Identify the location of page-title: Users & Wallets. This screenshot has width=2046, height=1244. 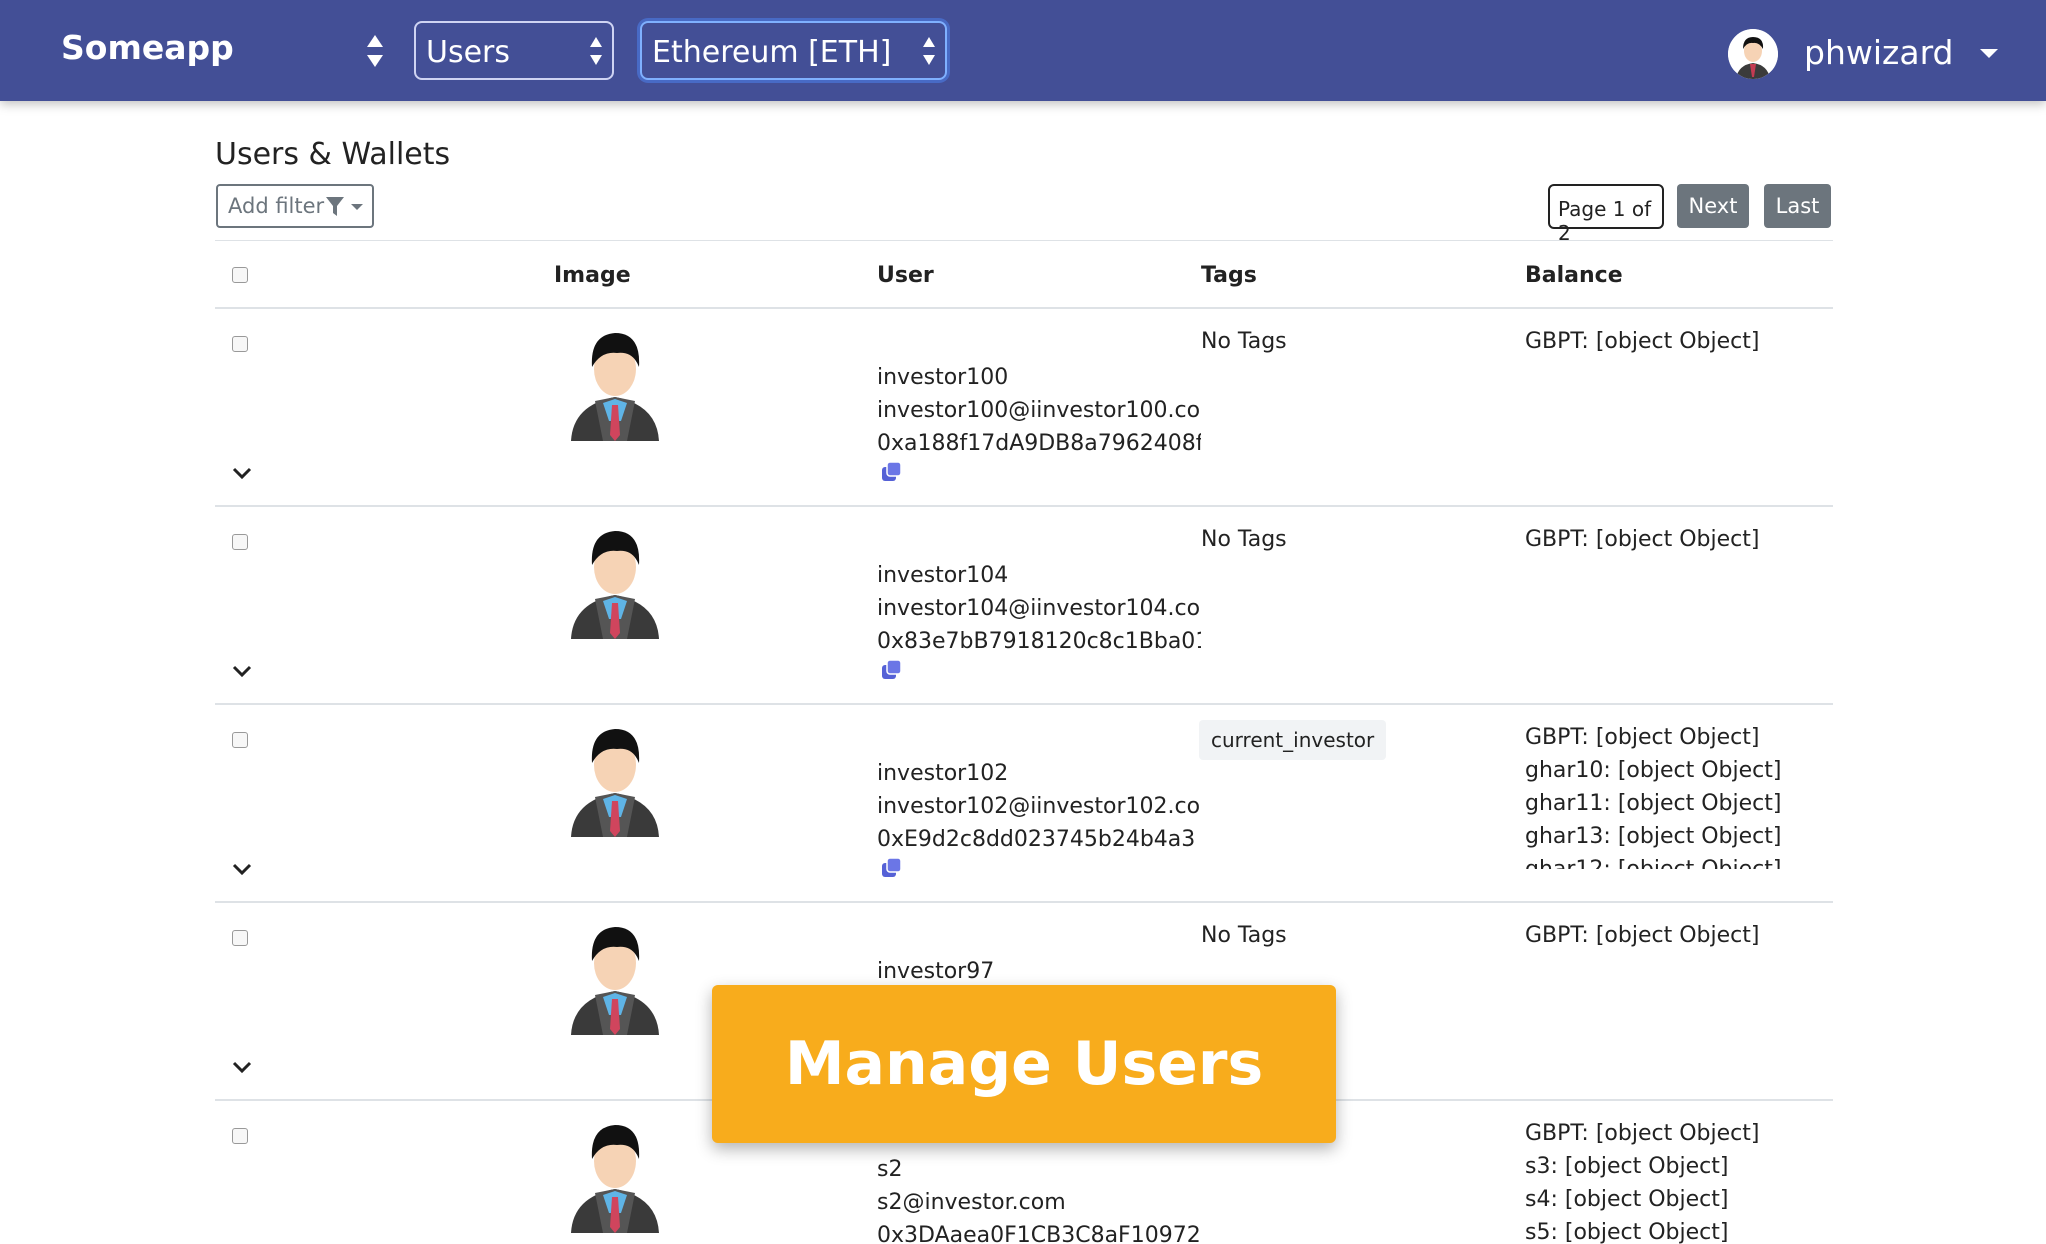
(333, 154).